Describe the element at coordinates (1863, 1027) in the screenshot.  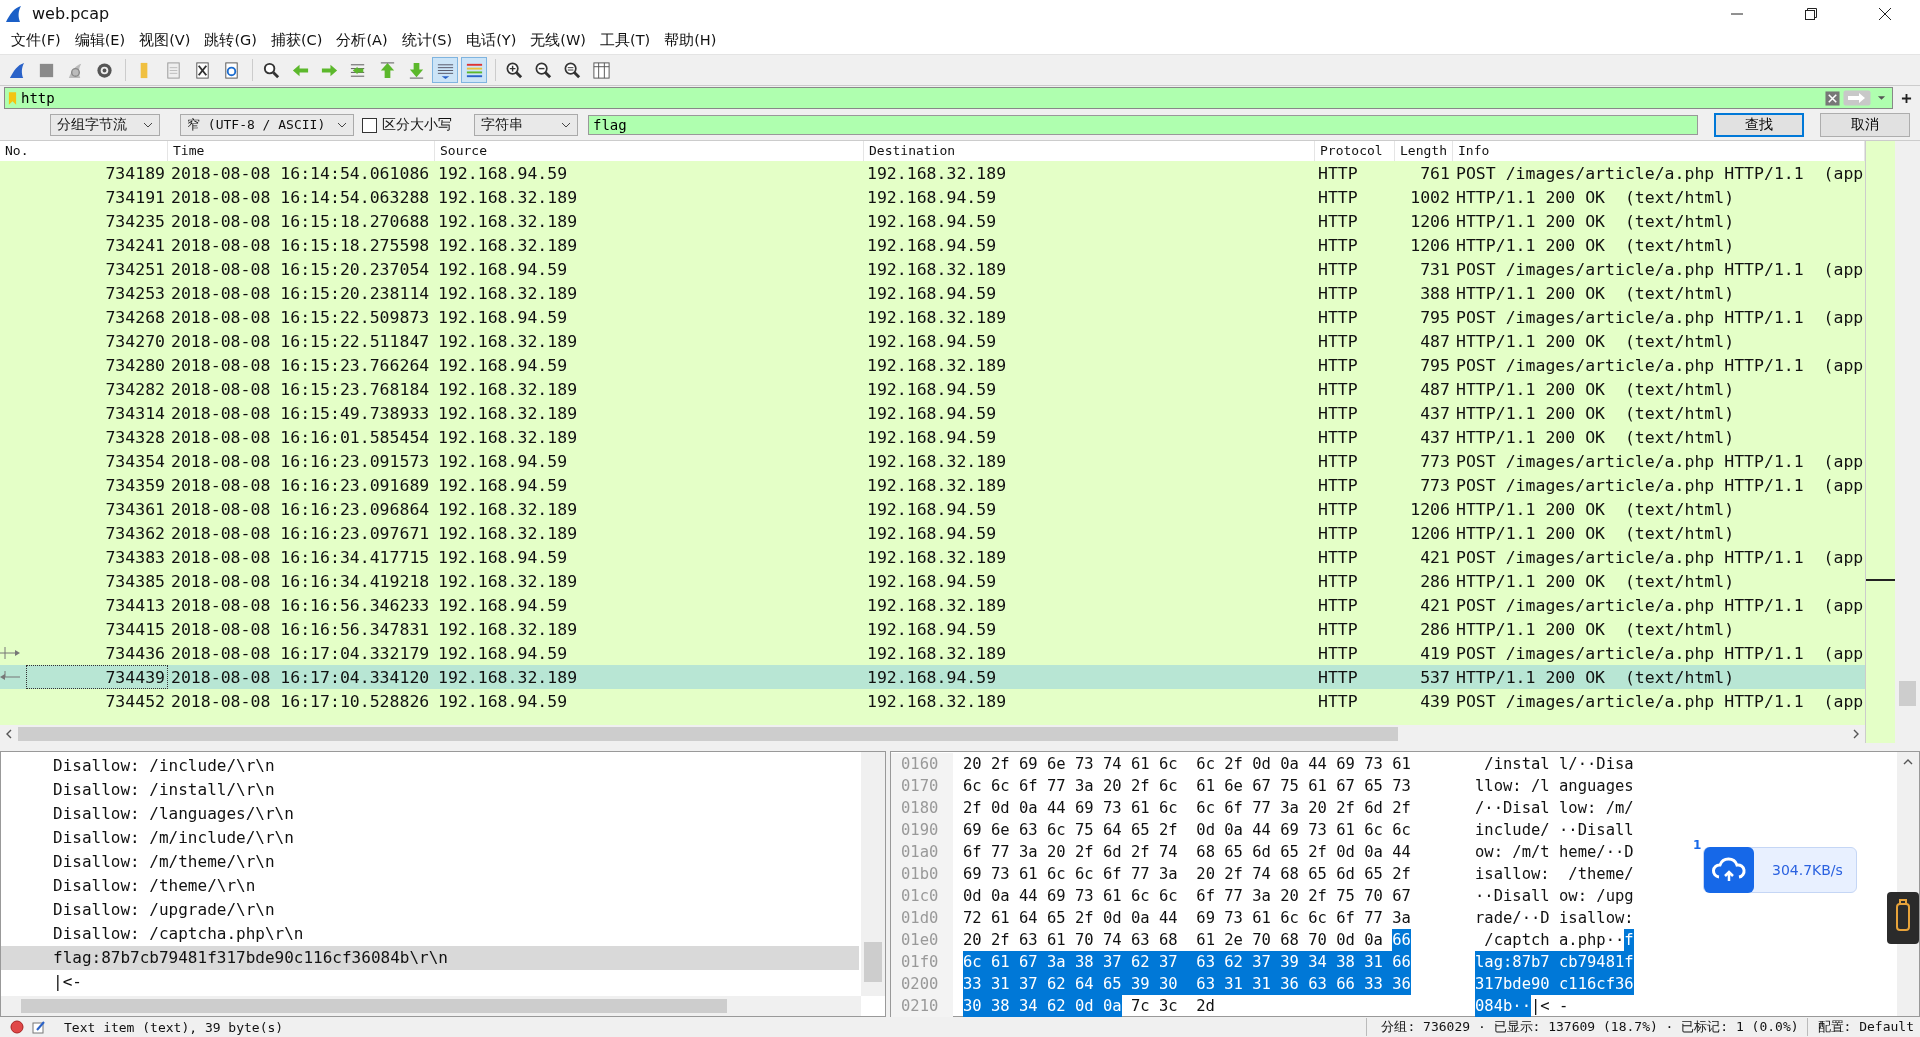
I see `profile-label: 配置: Default` at that location.